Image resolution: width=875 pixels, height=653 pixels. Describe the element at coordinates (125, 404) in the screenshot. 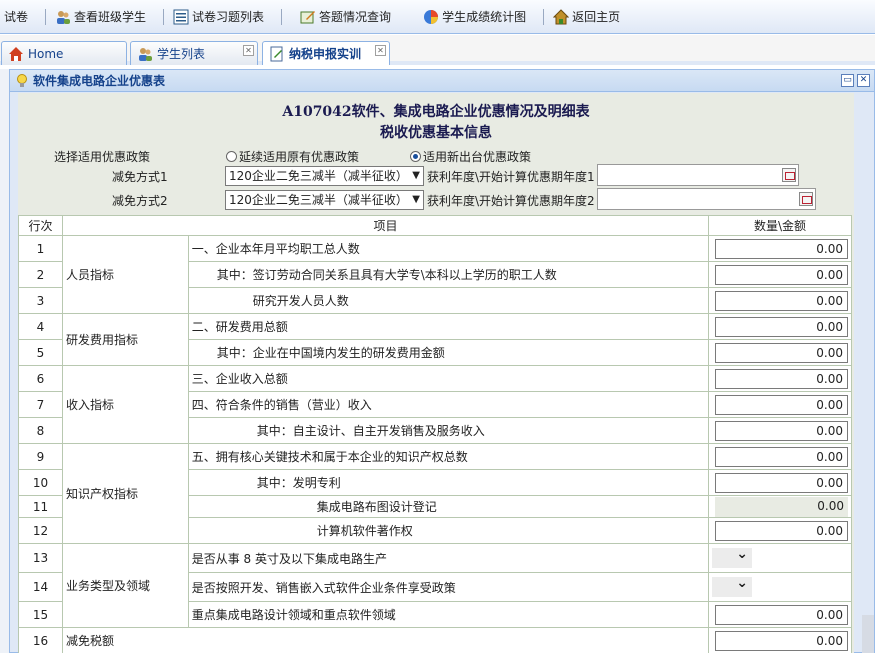

I see `category-cell: 收入指标` at that location.